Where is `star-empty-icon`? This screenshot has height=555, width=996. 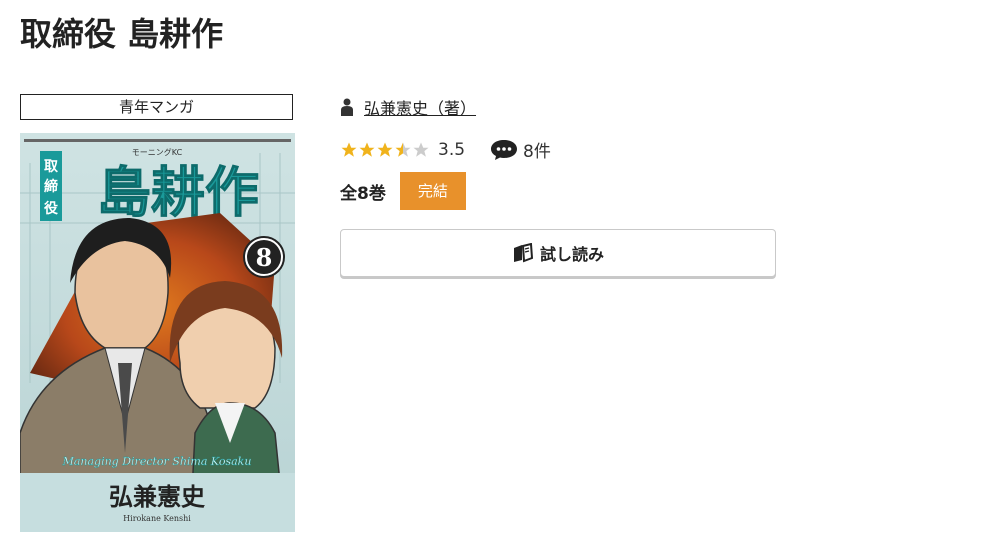
star-empty-icon is located at coordinates (421, 149).